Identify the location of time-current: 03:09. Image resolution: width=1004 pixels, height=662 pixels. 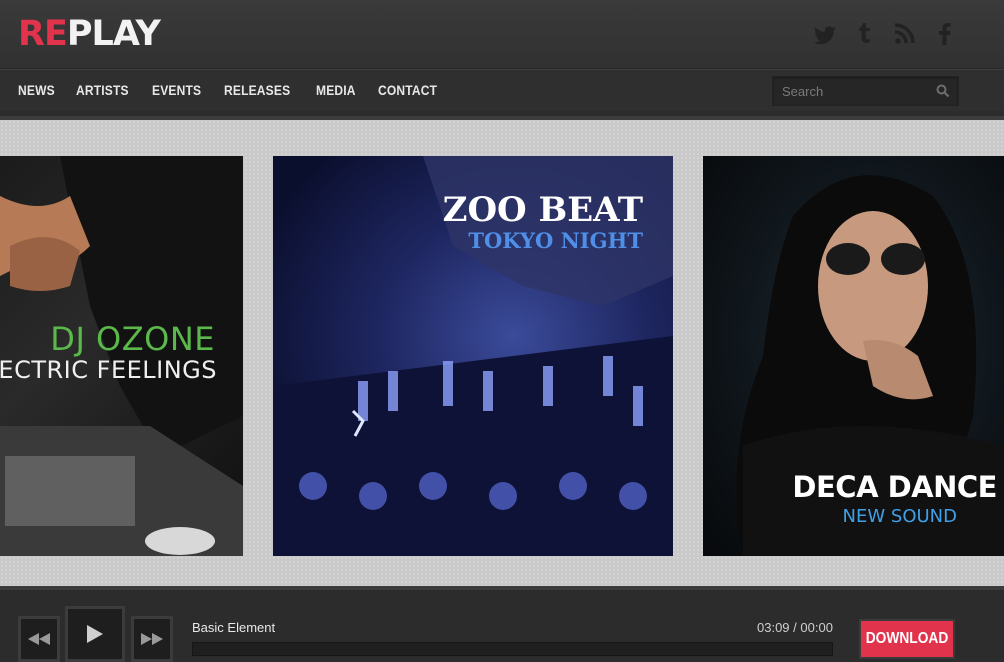
(773, 627).